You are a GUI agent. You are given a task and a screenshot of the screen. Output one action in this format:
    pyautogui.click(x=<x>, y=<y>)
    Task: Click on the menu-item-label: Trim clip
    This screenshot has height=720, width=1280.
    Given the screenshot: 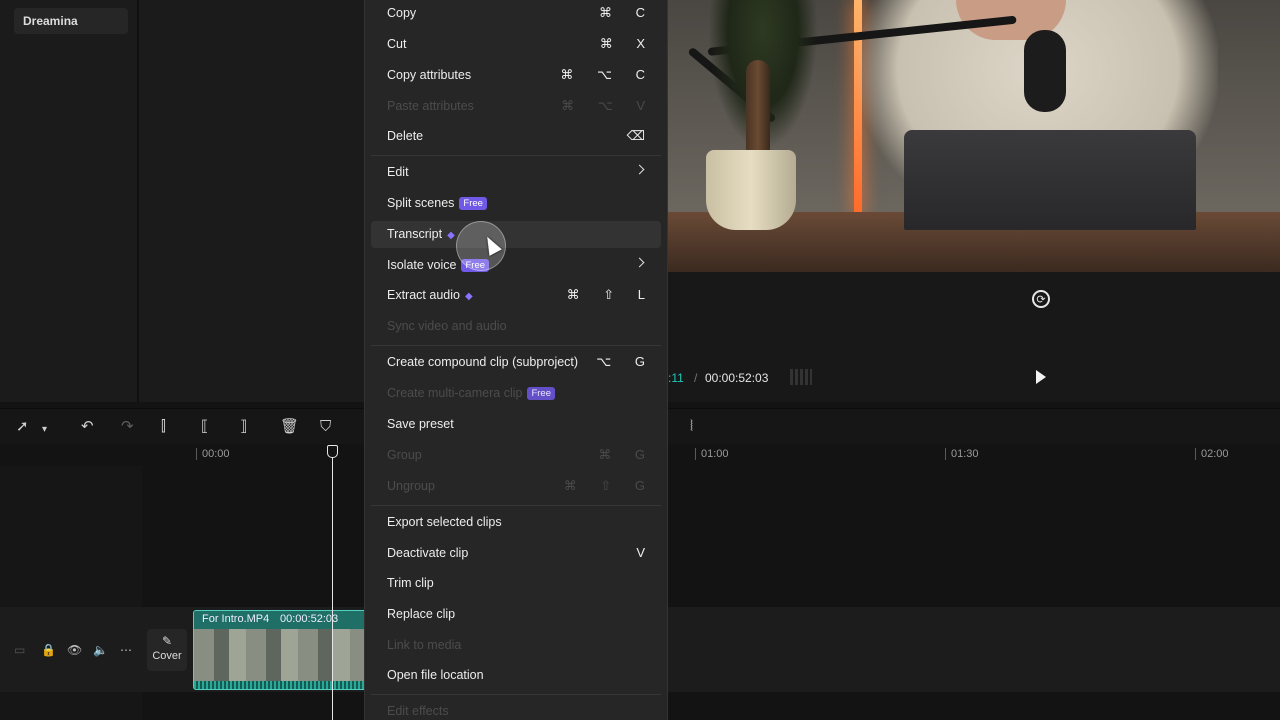 What is the action you would take?
    pyautogui.click(x=410, y=583)
    